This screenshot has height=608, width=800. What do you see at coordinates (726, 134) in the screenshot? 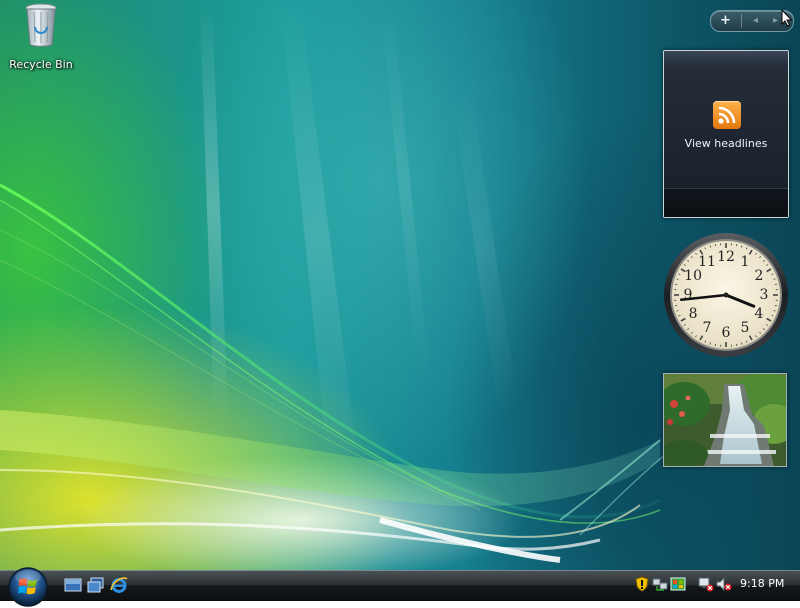
I see `feed-headlines-gadget: View headlines` at bounding box center [726, 134].